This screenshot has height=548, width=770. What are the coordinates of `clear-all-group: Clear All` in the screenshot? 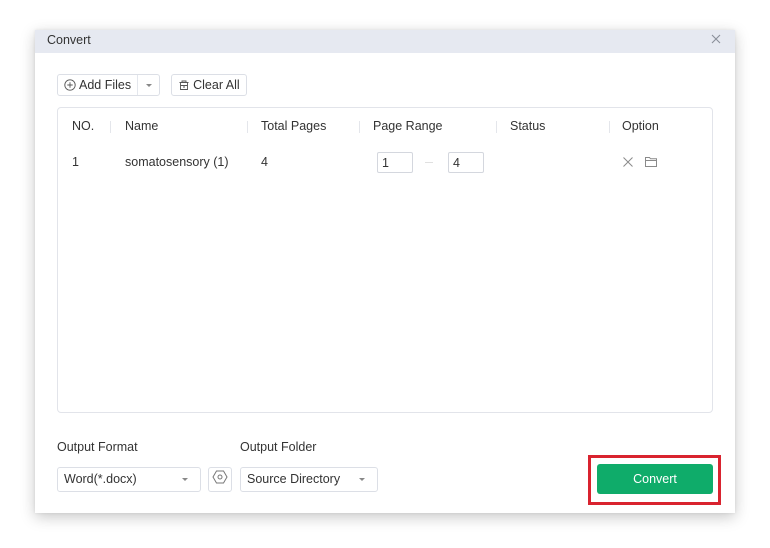 It's located at (209, 85).